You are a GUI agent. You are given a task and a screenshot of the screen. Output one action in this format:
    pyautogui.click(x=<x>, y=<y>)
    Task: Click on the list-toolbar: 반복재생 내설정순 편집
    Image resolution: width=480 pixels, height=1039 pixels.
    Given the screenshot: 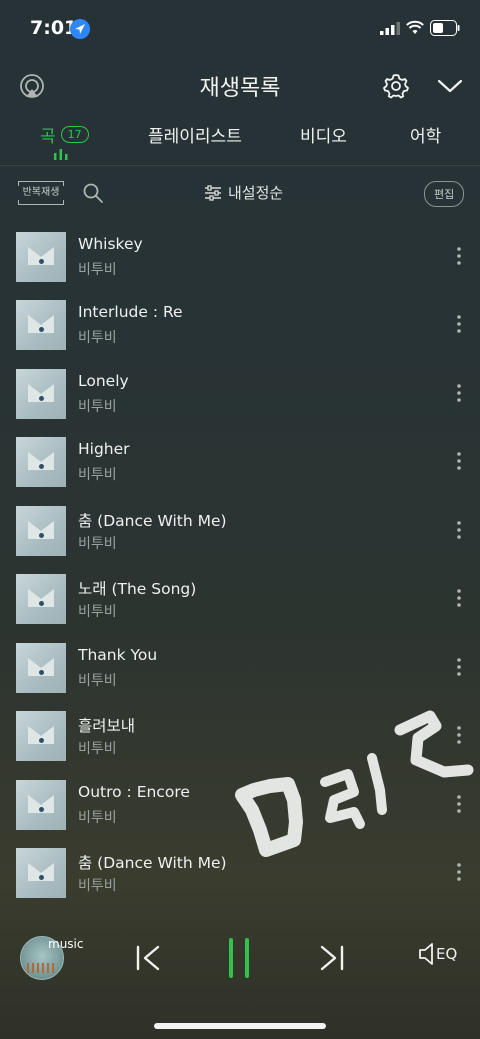 What is the action you would take?
    pyautogui.click(x=240, y=194)
    